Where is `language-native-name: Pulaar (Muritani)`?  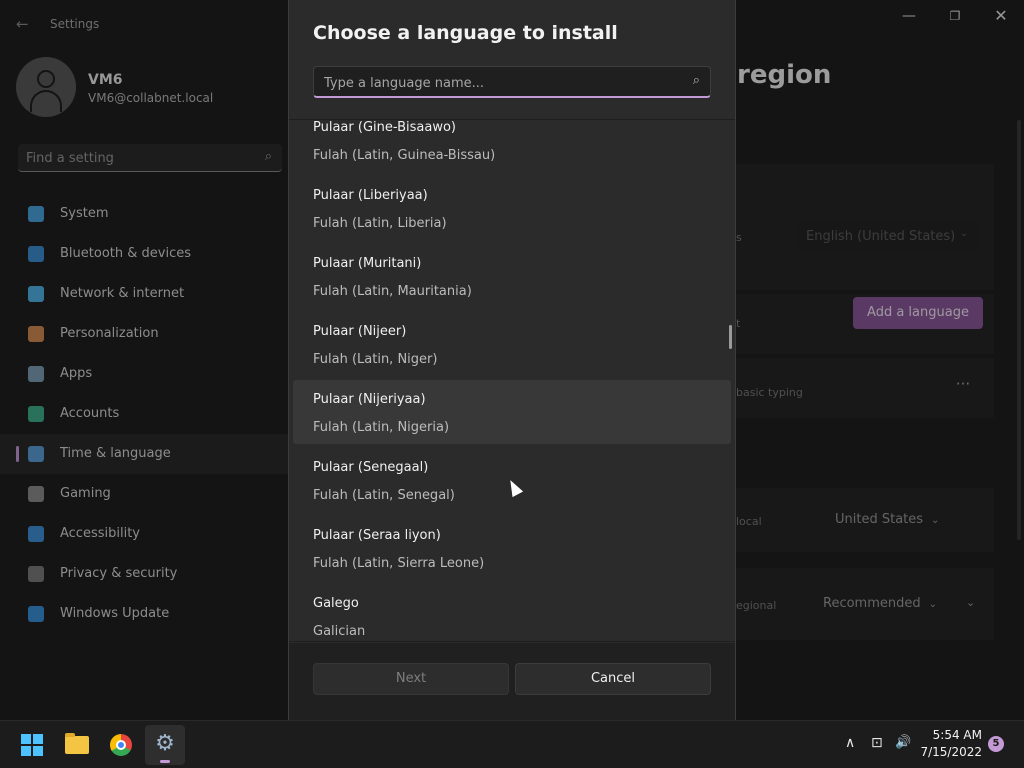 language-native-name: Pulaar (Muritani) is located at coordinates (367, 263).